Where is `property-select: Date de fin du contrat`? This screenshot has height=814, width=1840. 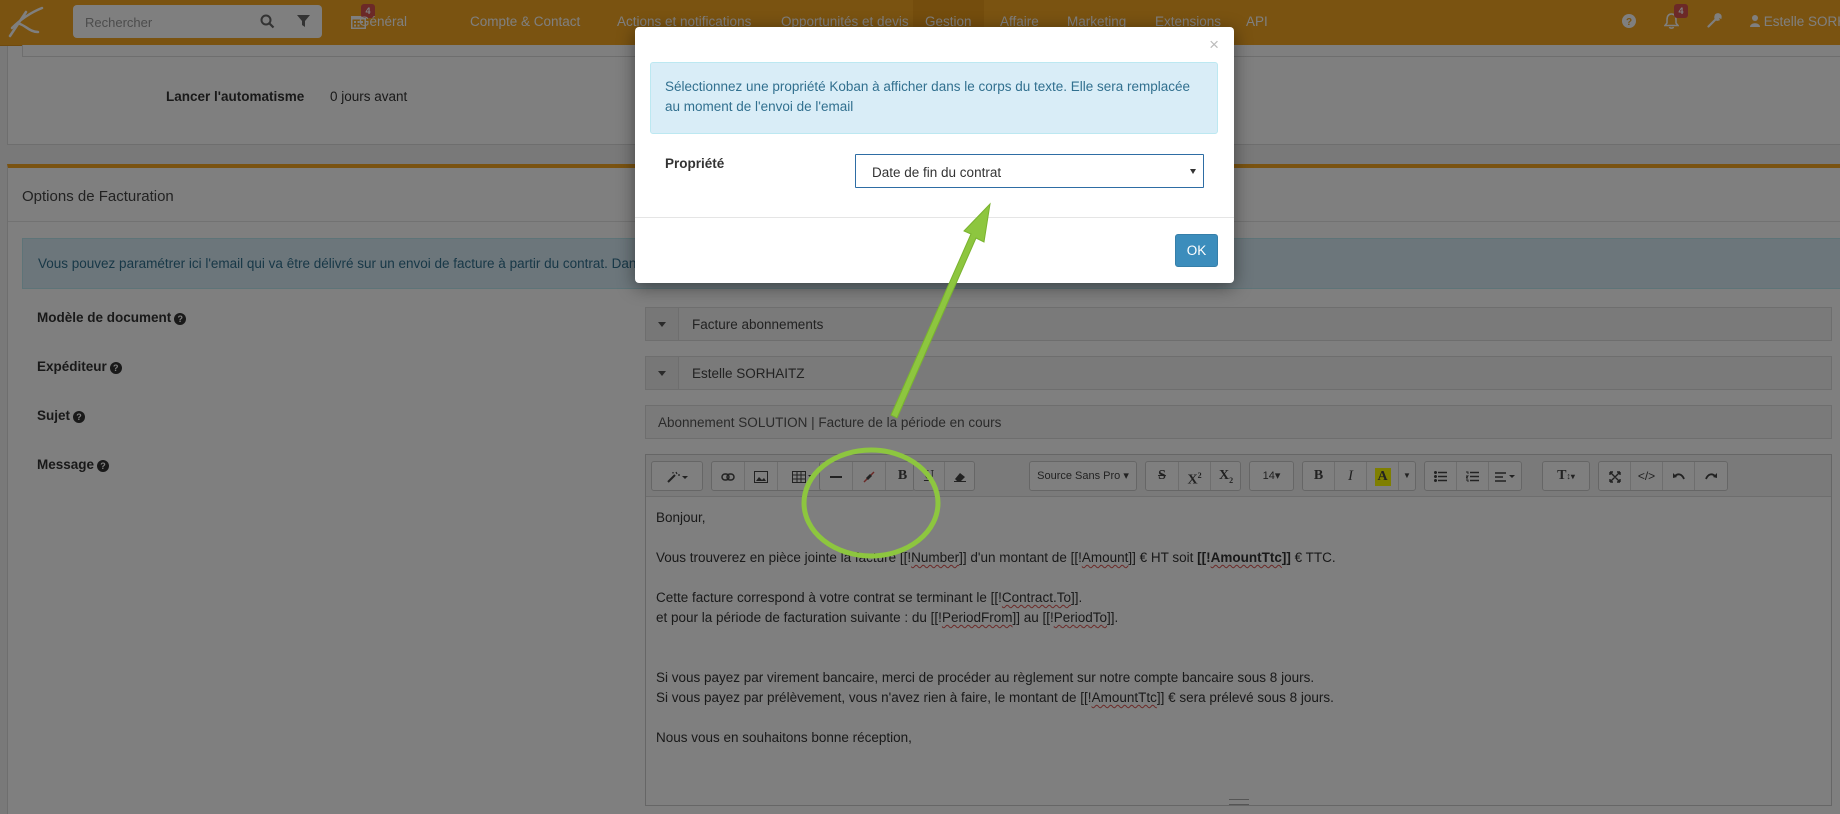
property-select: Date de fin du contrat is located at coordinates (1029, 171).